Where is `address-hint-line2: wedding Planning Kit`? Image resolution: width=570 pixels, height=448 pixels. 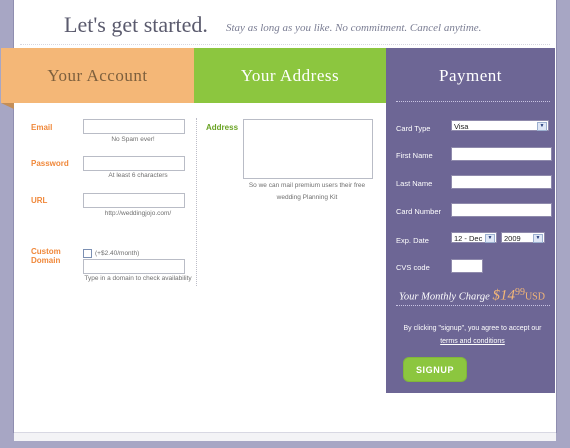
address-hint-line2: wedding Planning Kit is located at coordinates (307, 197).